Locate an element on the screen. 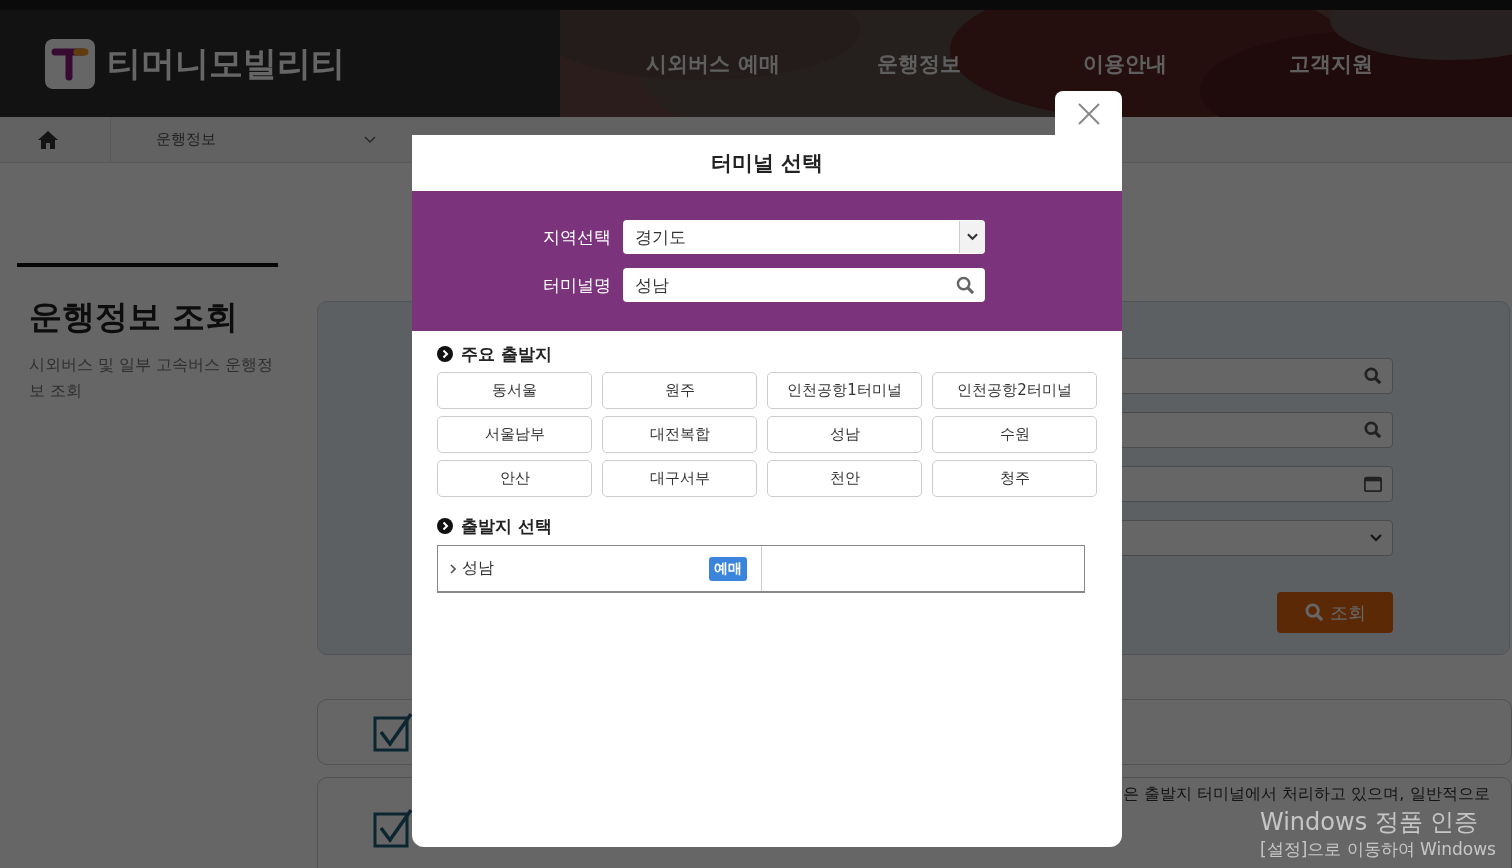 This screenshot has height=868, width=1512. activation-title: Windows 정품 인증 is located at coordinates (1370, 822).